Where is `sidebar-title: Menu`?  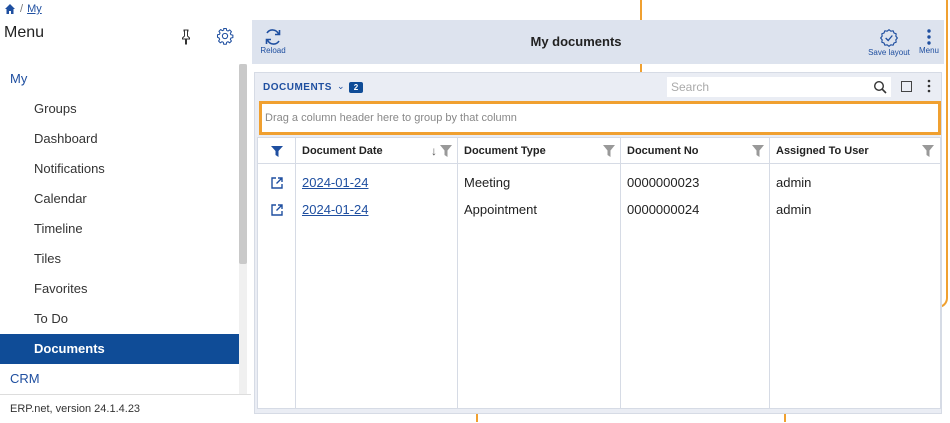
sidebar-title: Menu is located at coordinates (24, 32).